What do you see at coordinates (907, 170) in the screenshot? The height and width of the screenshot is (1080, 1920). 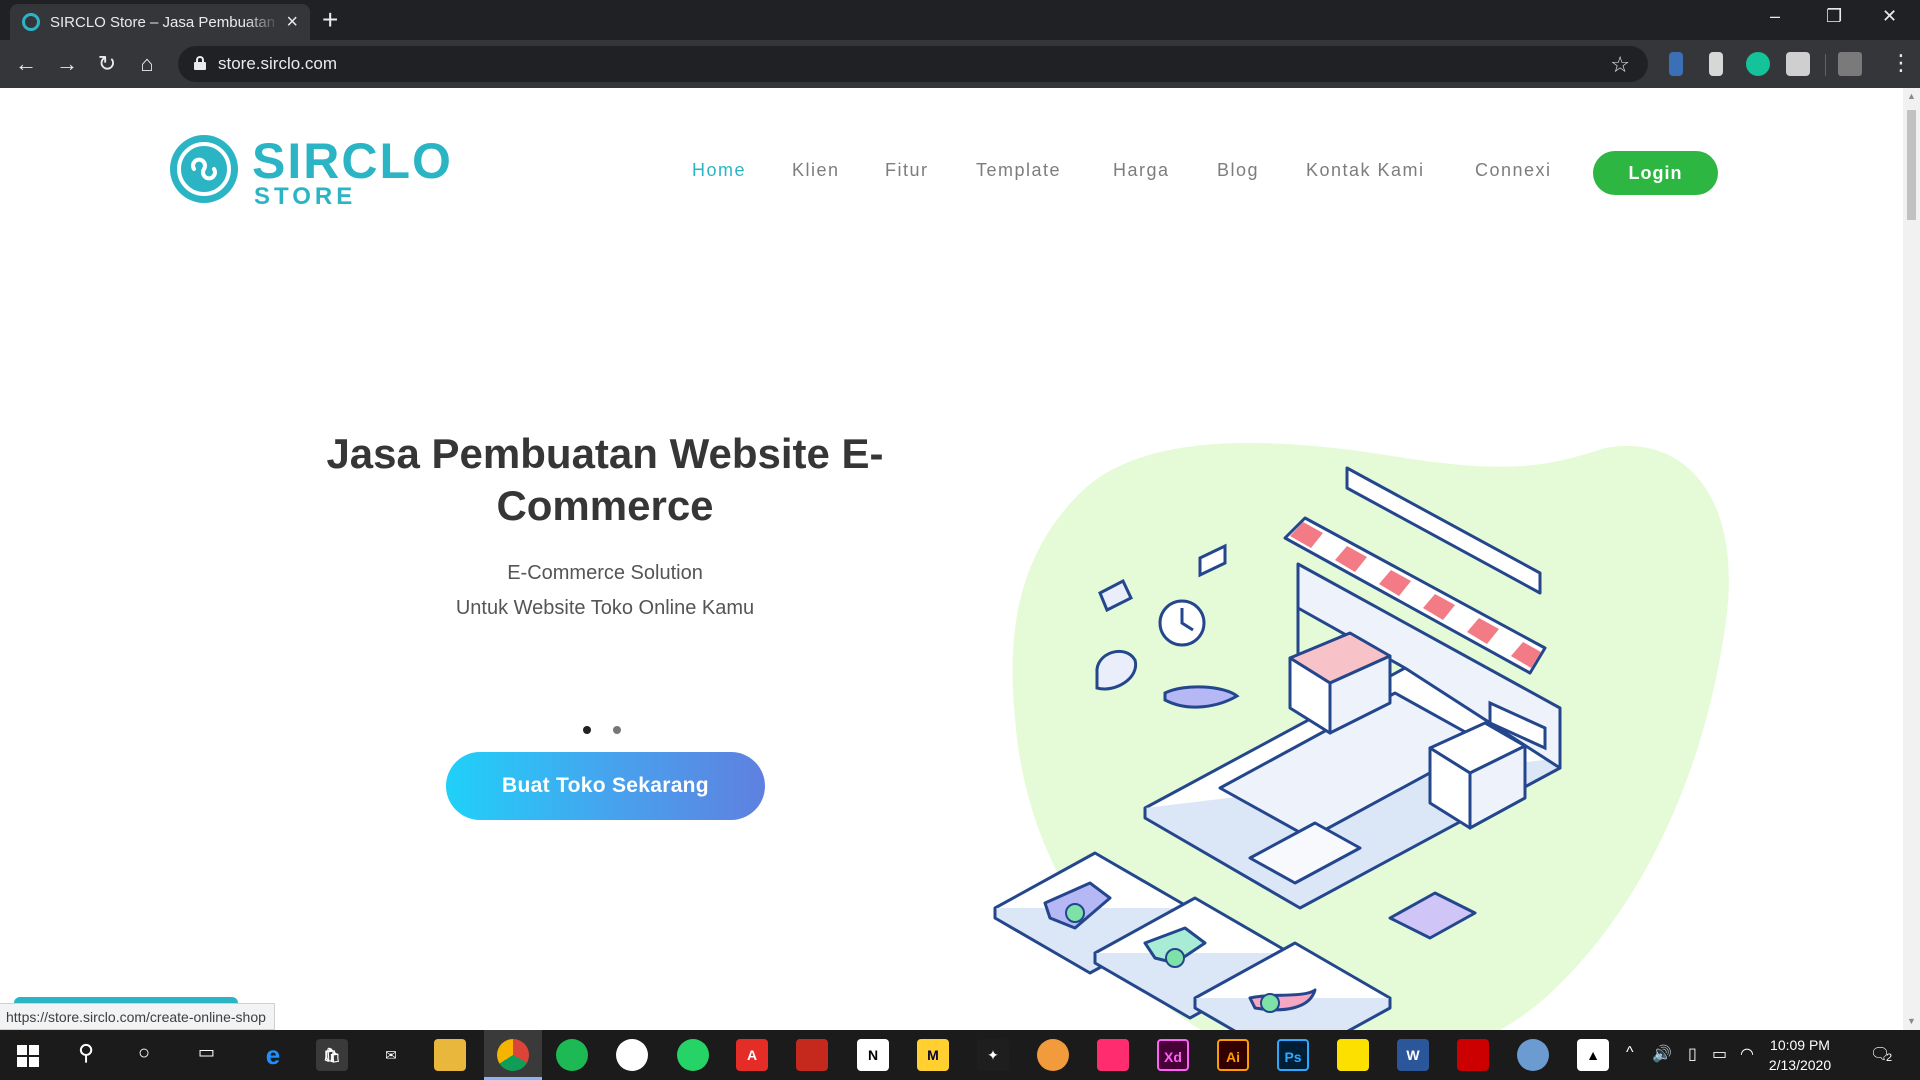 I see `nav-fitur: Fitur` at bounding box center [907, 170].